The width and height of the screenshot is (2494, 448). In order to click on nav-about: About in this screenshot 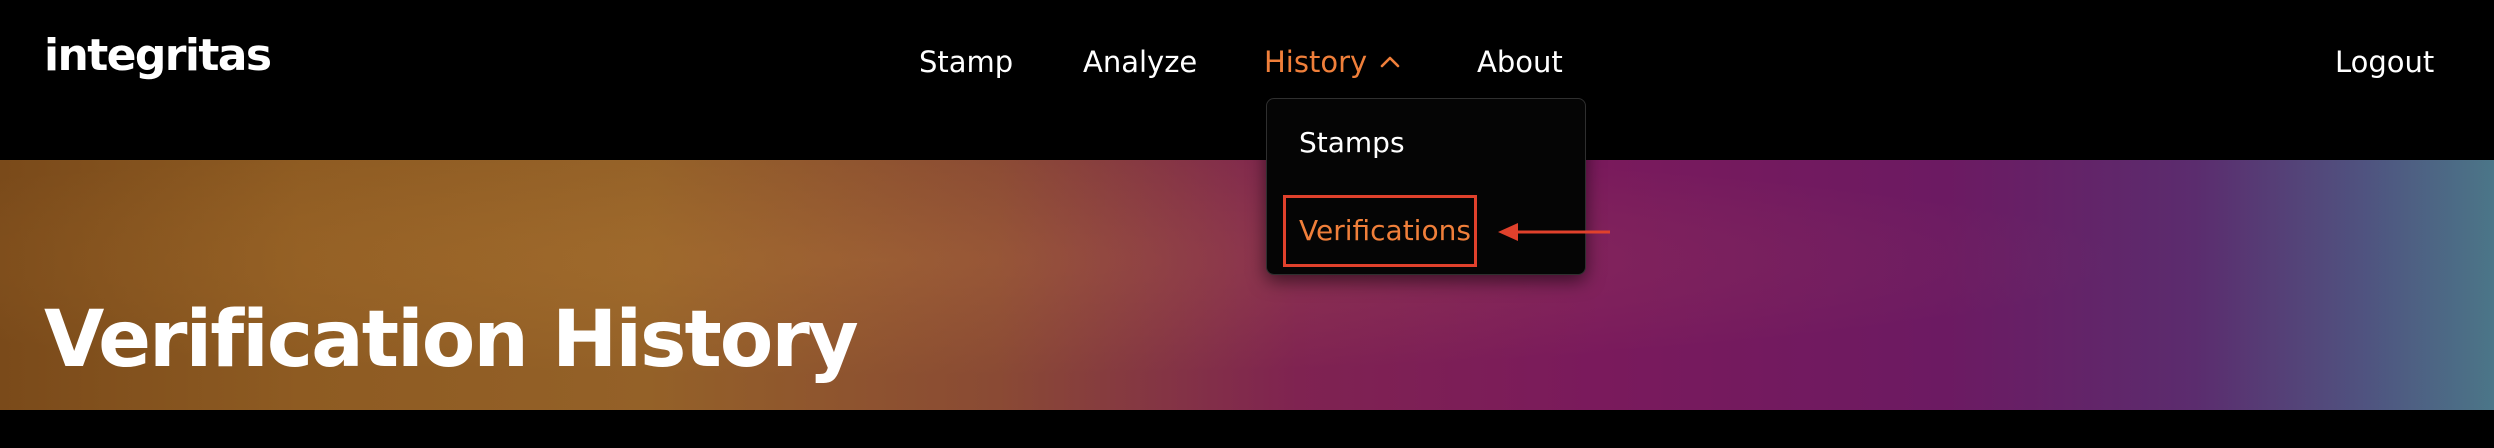, I will do `click(1520, 62)`.